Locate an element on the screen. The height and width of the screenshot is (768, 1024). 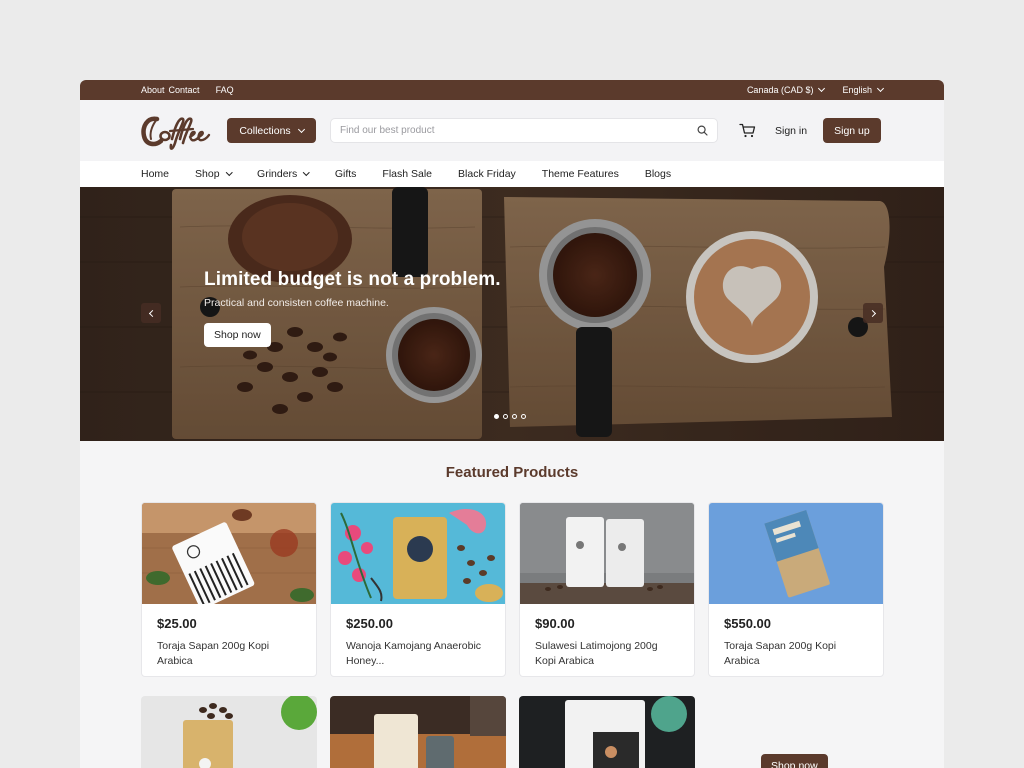
hero-shop-now-button: Shop now is located at coordinates (237, 335).